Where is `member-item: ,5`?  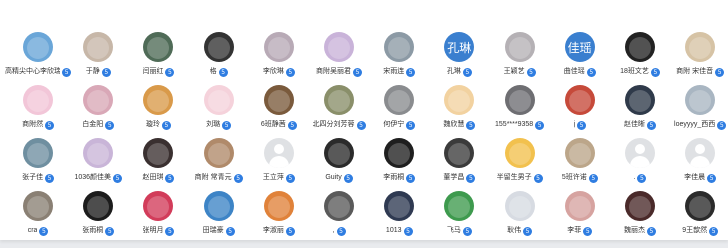
member-item: ,5 is located at coordinates (339, 217).